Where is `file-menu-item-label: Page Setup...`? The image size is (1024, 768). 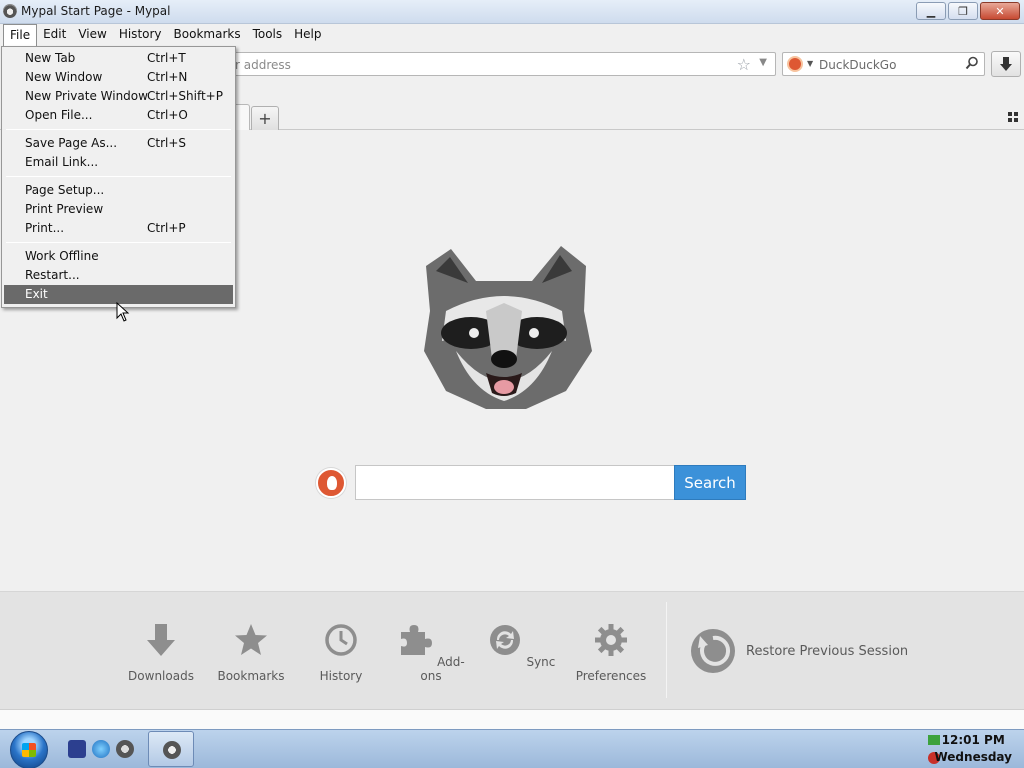 file-menu-item-label: Page Setup... is located at coordinates (65, 190).